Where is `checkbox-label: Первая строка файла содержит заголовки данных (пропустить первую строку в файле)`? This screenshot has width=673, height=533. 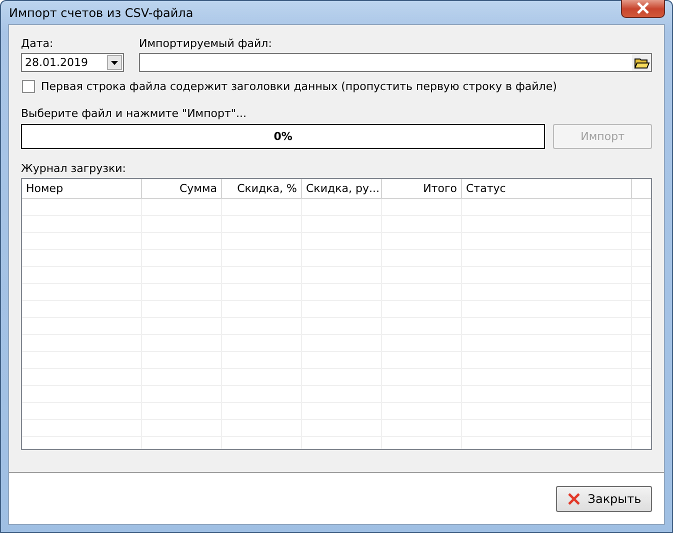
checkbox-label: Первая строка файла содержит заголовки данных (пропустить первую строку в файле) is located at coordinates (299, 86).